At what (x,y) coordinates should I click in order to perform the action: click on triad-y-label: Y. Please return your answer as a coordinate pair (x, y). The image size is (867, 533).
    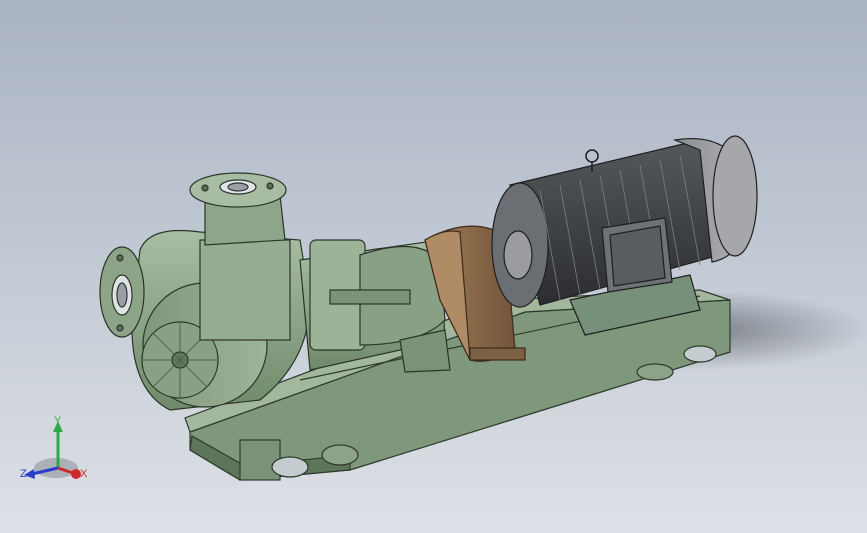
    Looking at the image, I should click on (58, 421).